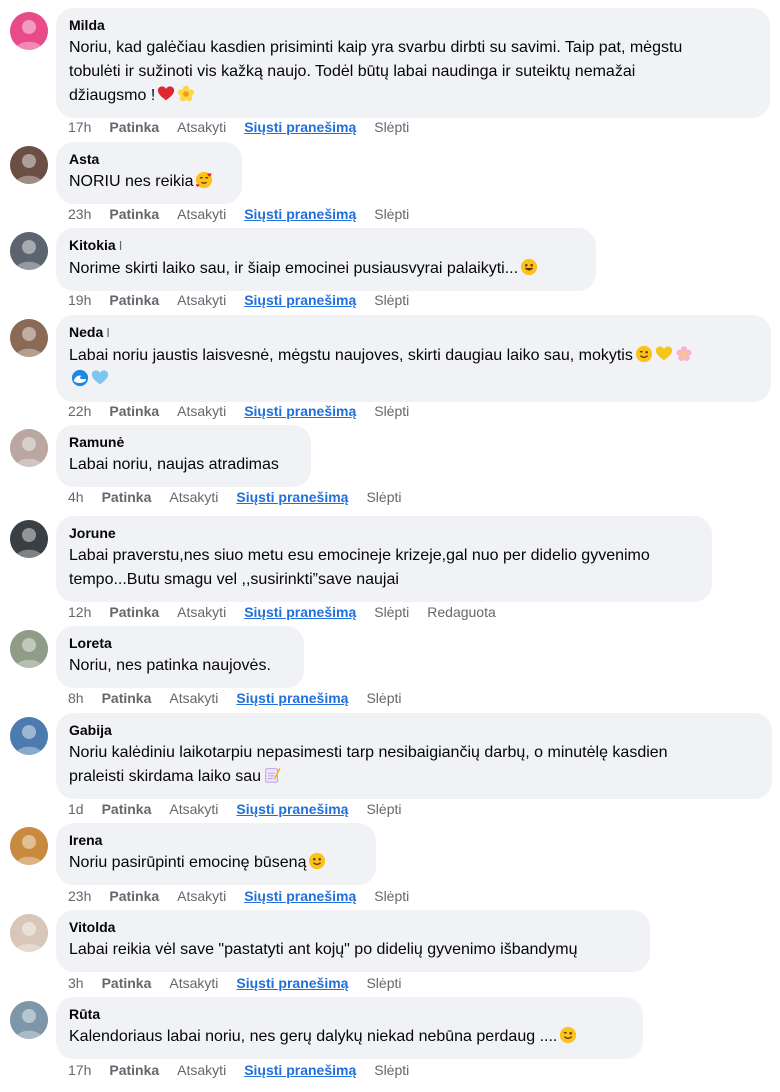  Describe the element at coordinates (413, 25) in the screenshot. I see `commenter-name: Milda` at that location.